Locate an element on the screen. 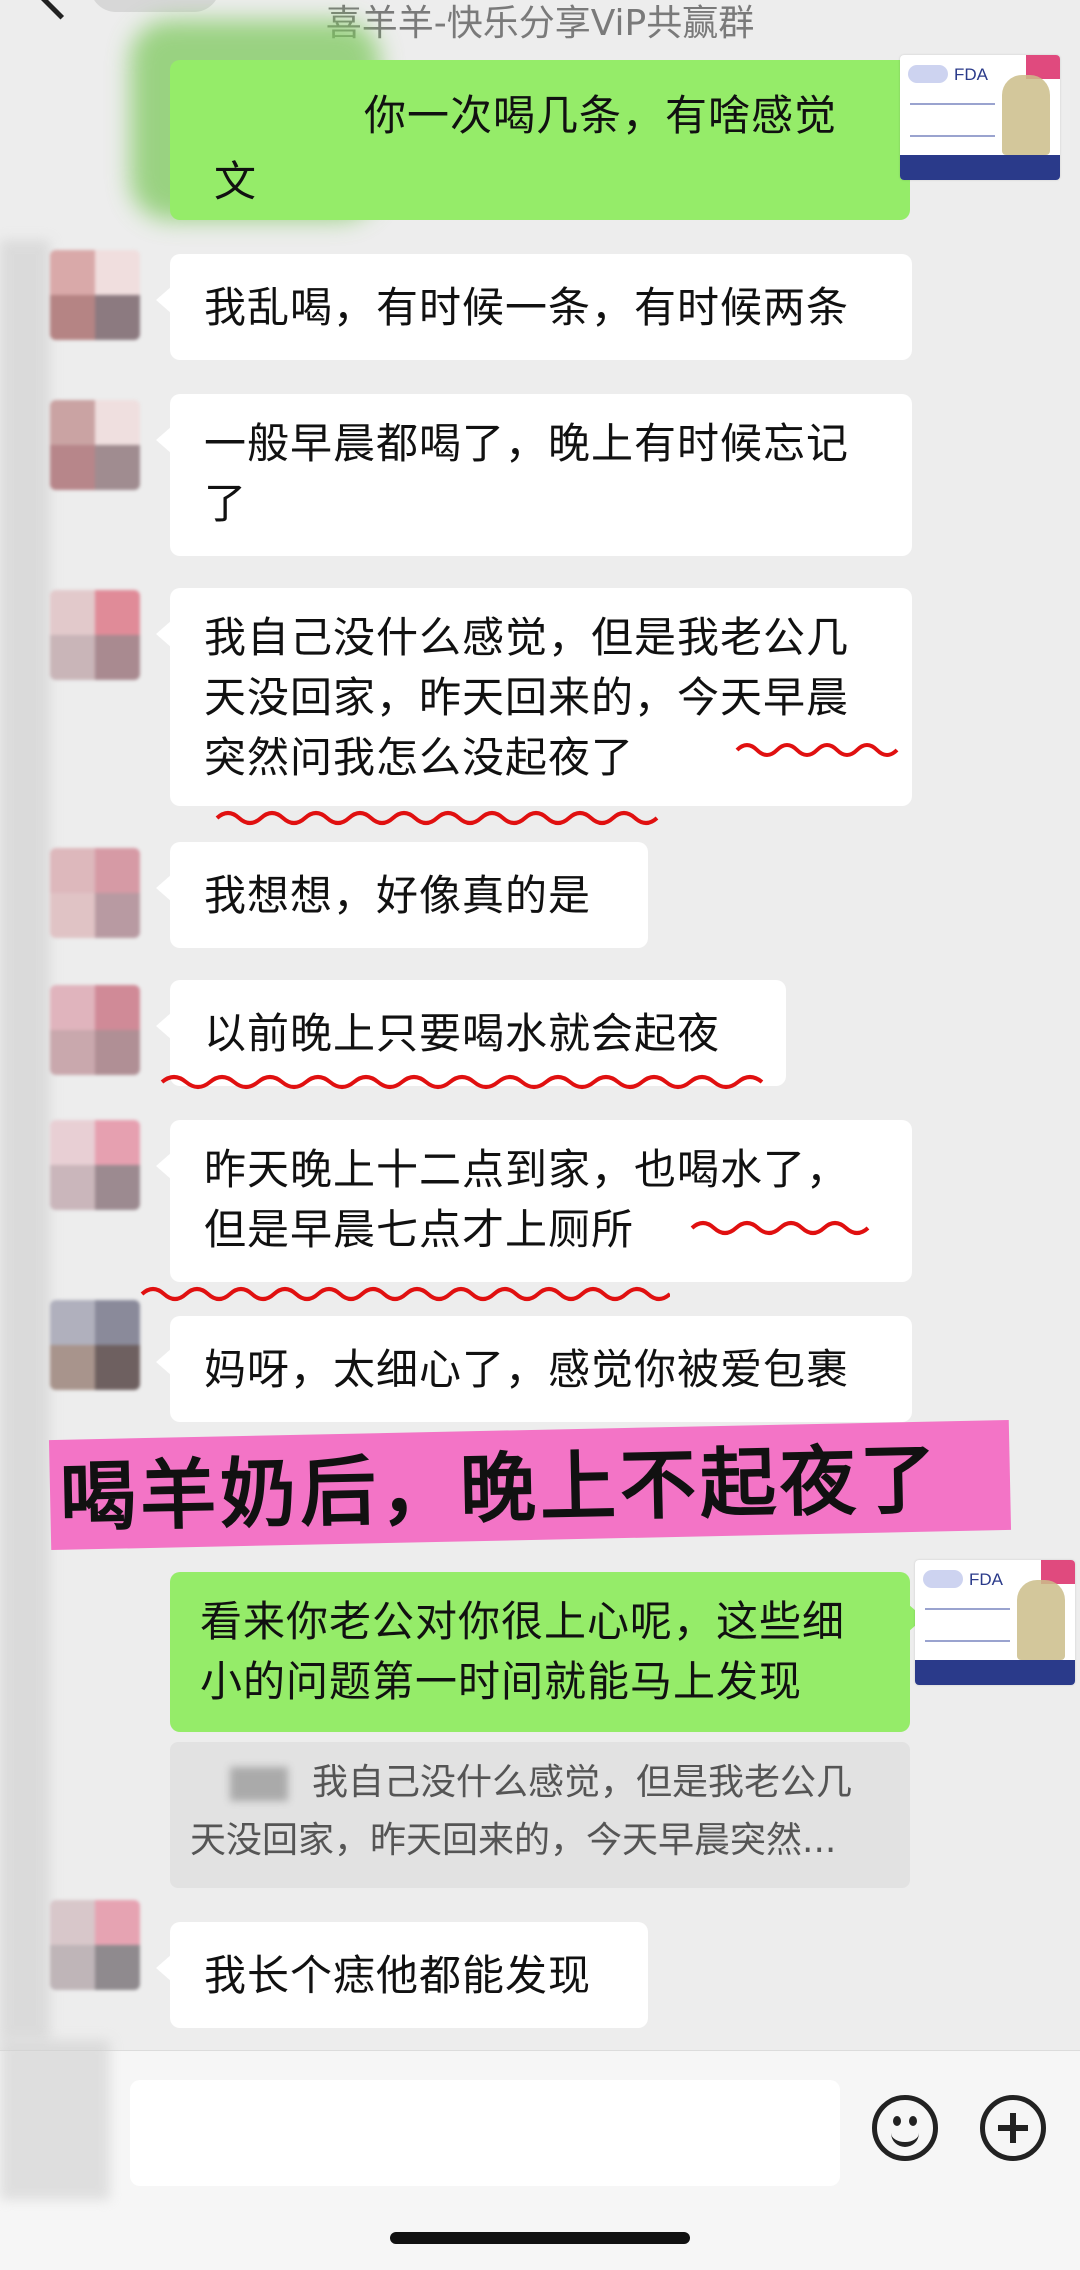  quote-text-line: 我自己没什么感觉，但是我老公几 is located at coordinates (582, 1782).